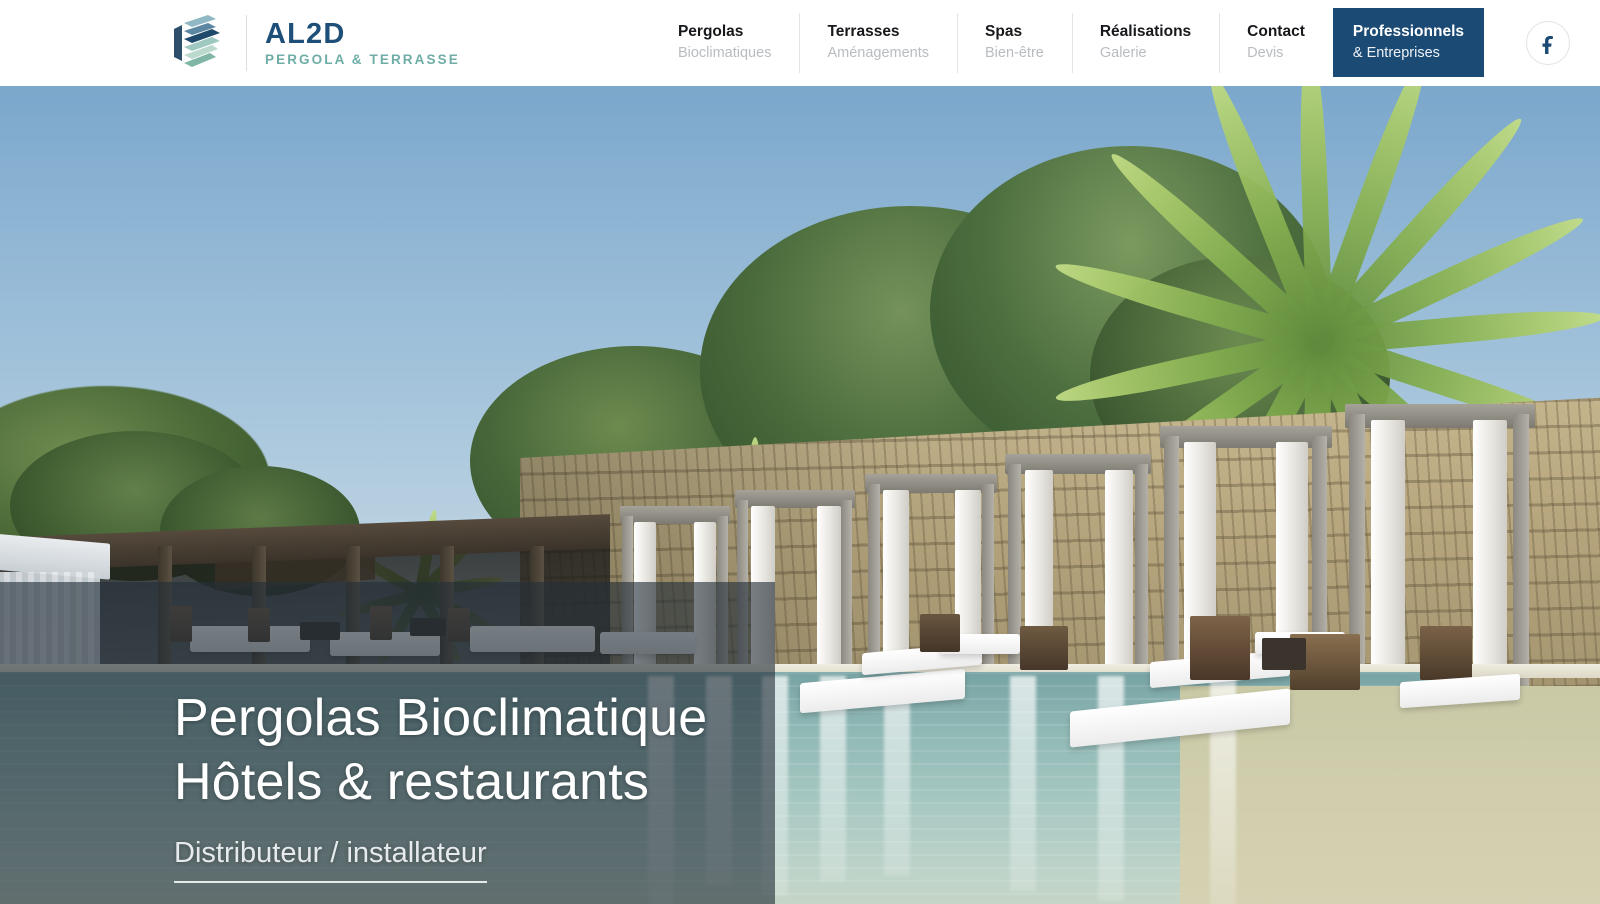 Image resolution: width=1600 pixels, height=904 pixels. What do you see at coordinates (1265, 53) in the screenshot?
I see `nav-item-subtitle: Devis` at bounding box center [1265, 53].